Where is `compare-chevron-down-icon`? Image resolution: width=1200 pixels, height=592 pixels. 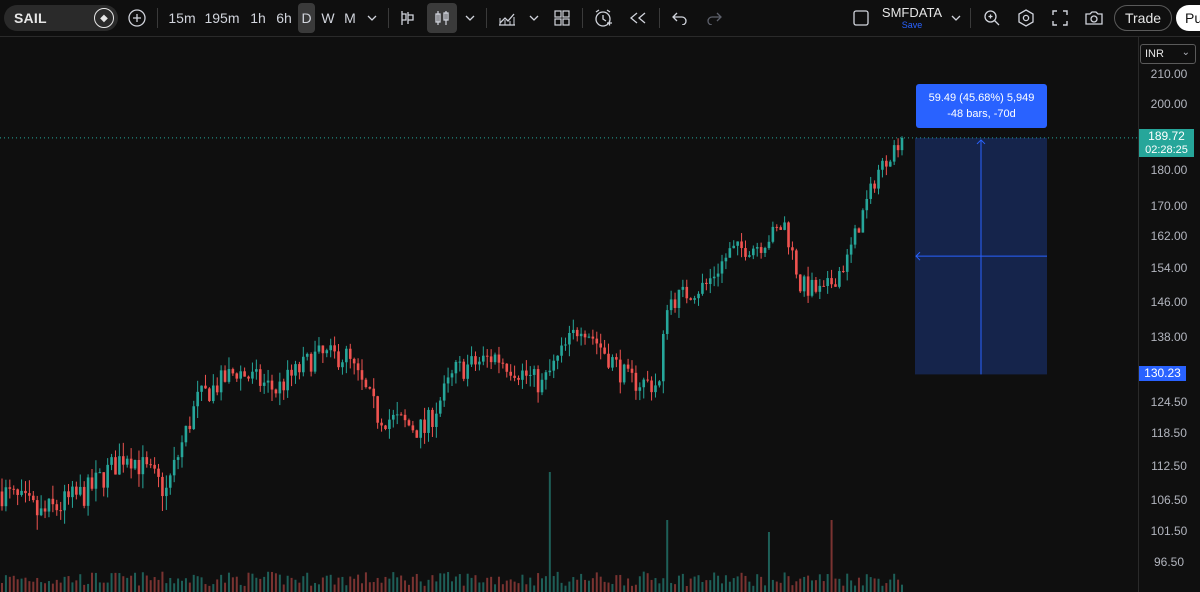 compare-chevron-down-icon is located at coordinates (534, 18).